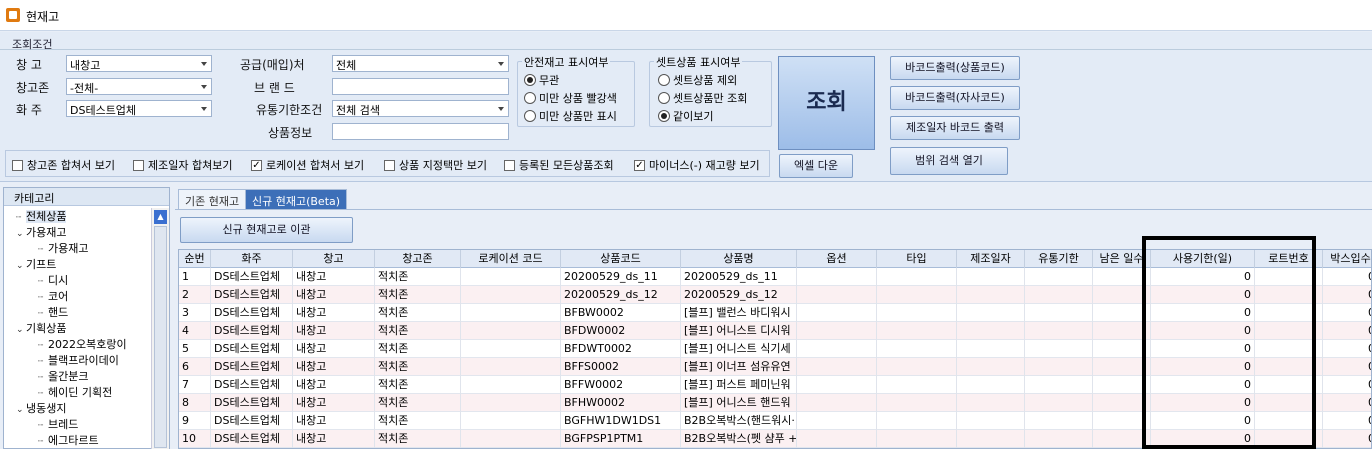  Describe the element at coordinates (917, 259) in the screenshot. I see `column-header: 타입` at that location.